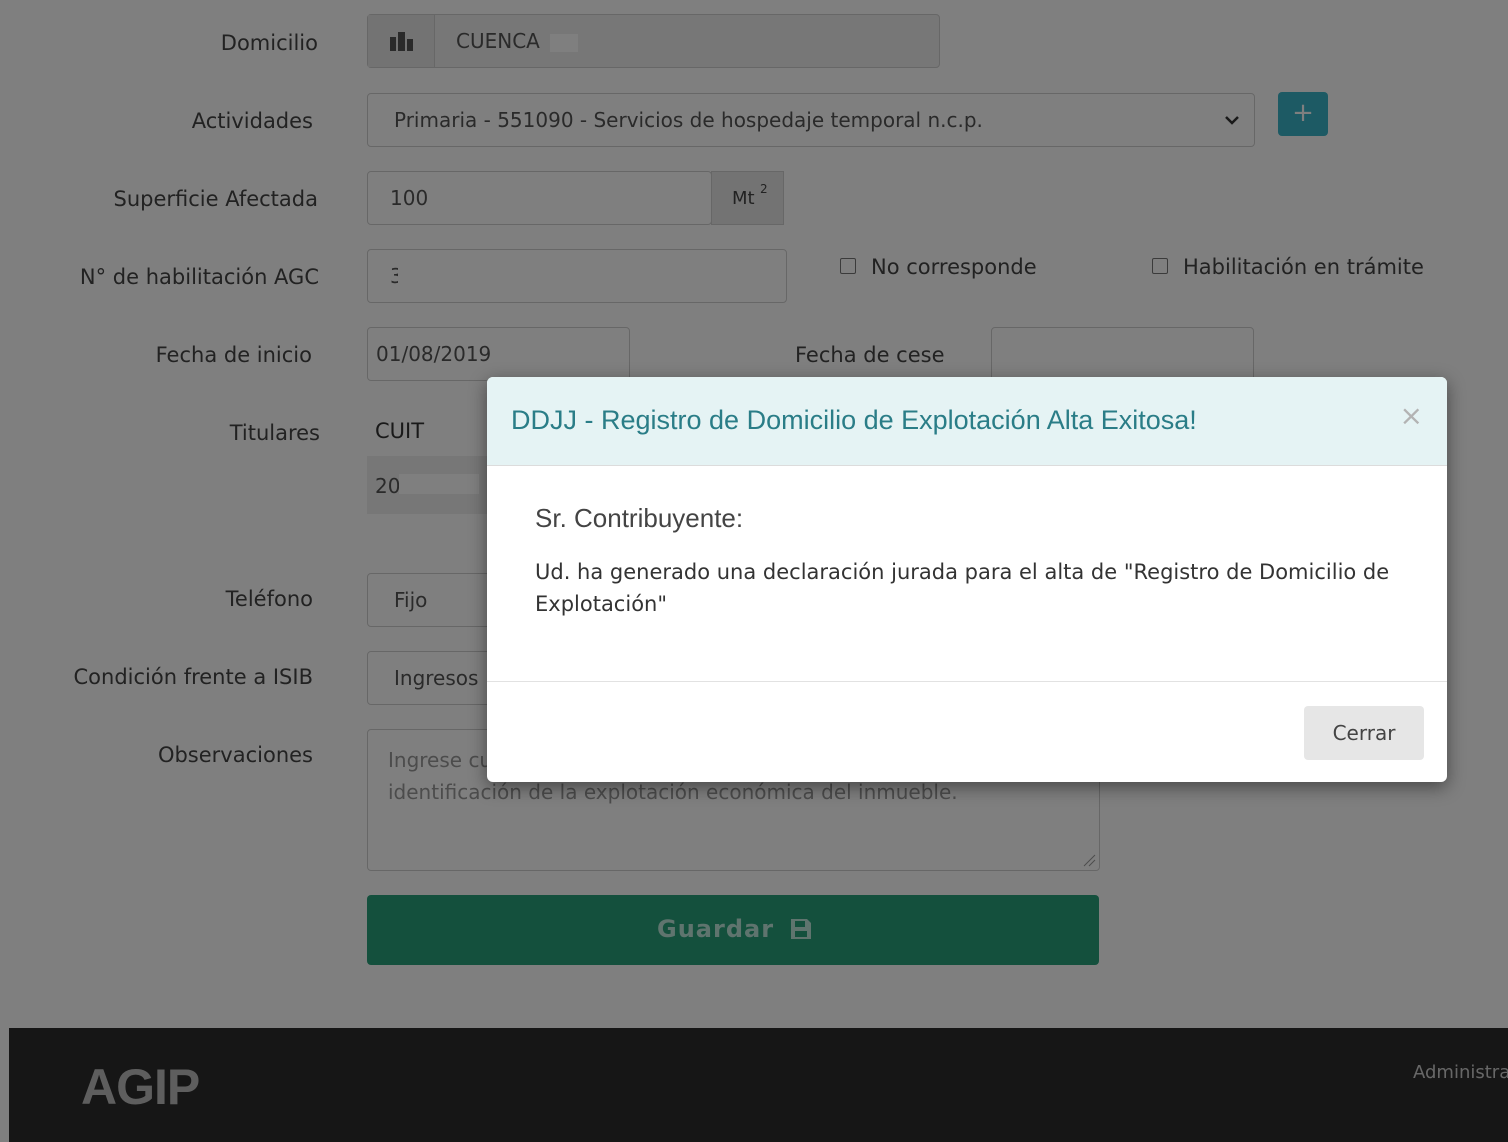  Describe the element at coordinates (1364, 733) in the screenshot. I see `close-button: Cerrar` at that location.